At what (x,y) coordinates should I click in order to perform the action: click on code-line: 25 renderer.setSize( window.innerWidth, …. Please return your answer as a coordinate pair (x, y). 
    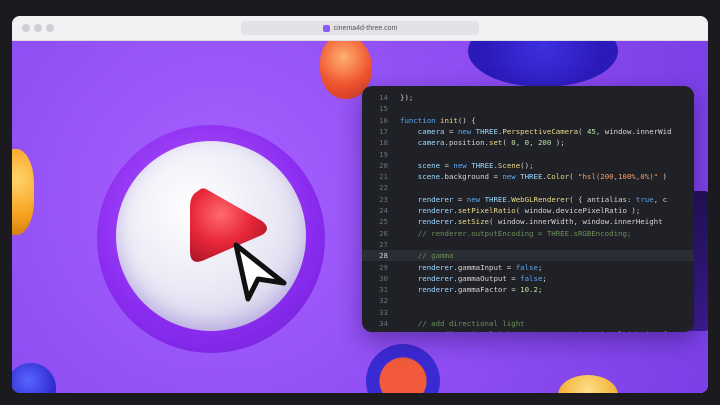
    Looking at the image, I should click on (528, 221).